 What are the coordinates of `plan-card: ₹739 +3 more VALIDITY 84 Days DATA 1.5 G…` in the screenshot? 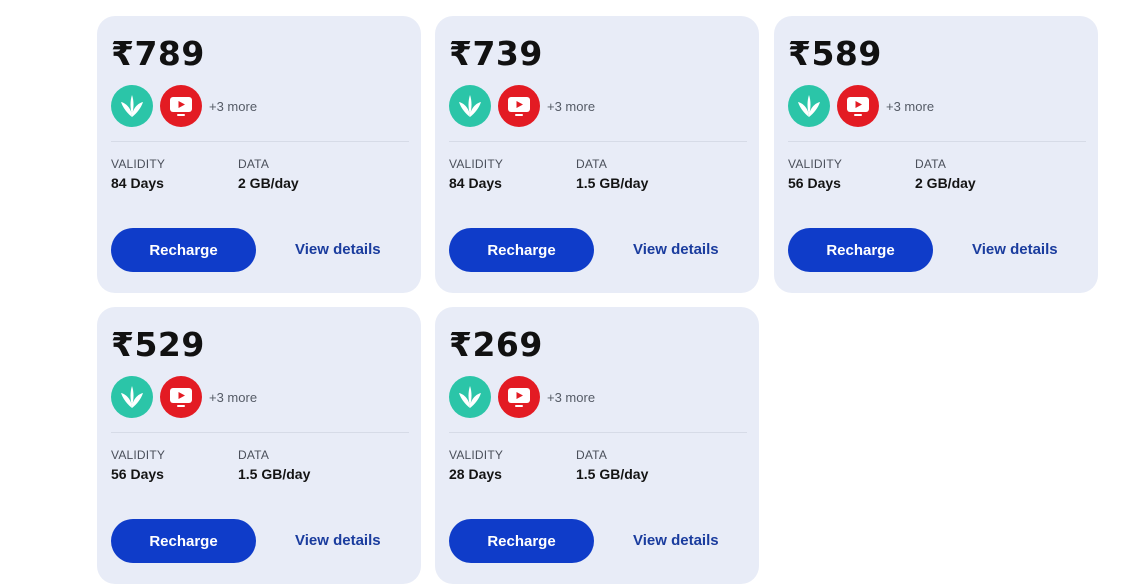 It's located at (597, 154).